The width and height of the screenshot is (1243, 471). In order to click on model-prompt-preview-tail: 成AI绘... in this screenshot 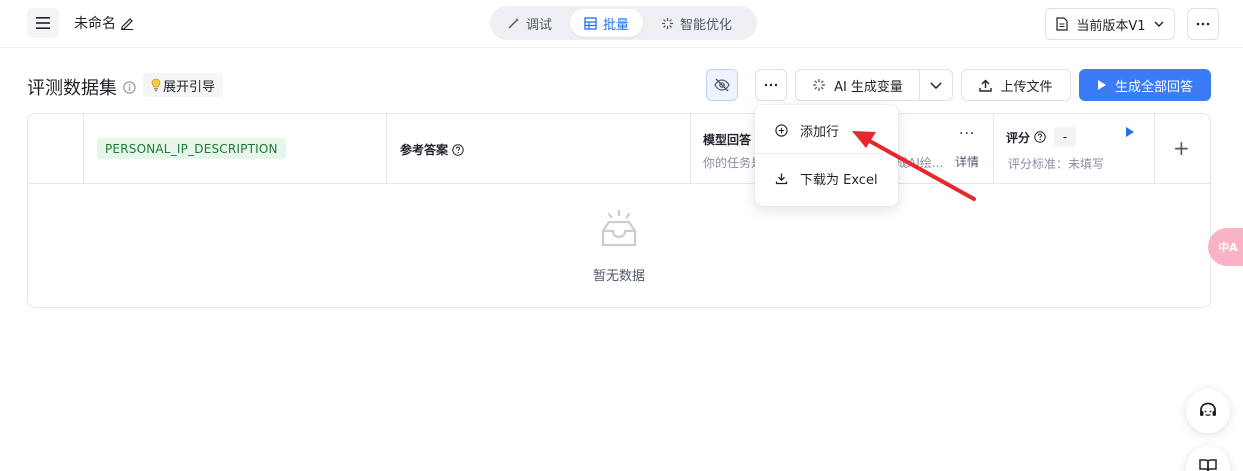, I will do `click(920, 163)`.